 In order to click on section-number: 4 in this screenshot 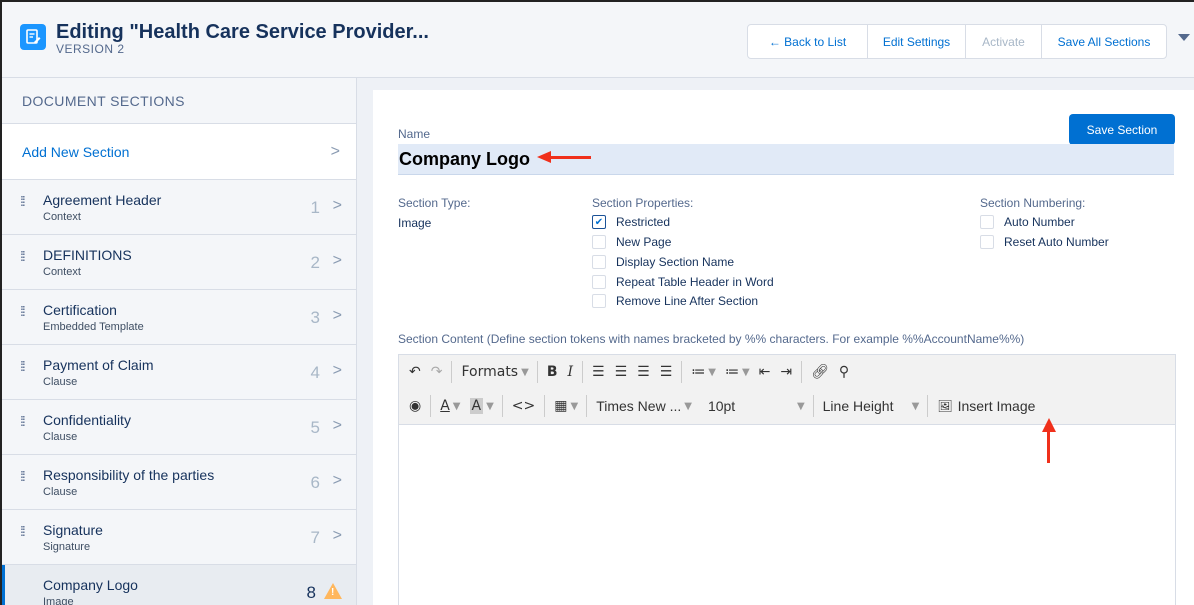, I will do `click(315, 372)`.